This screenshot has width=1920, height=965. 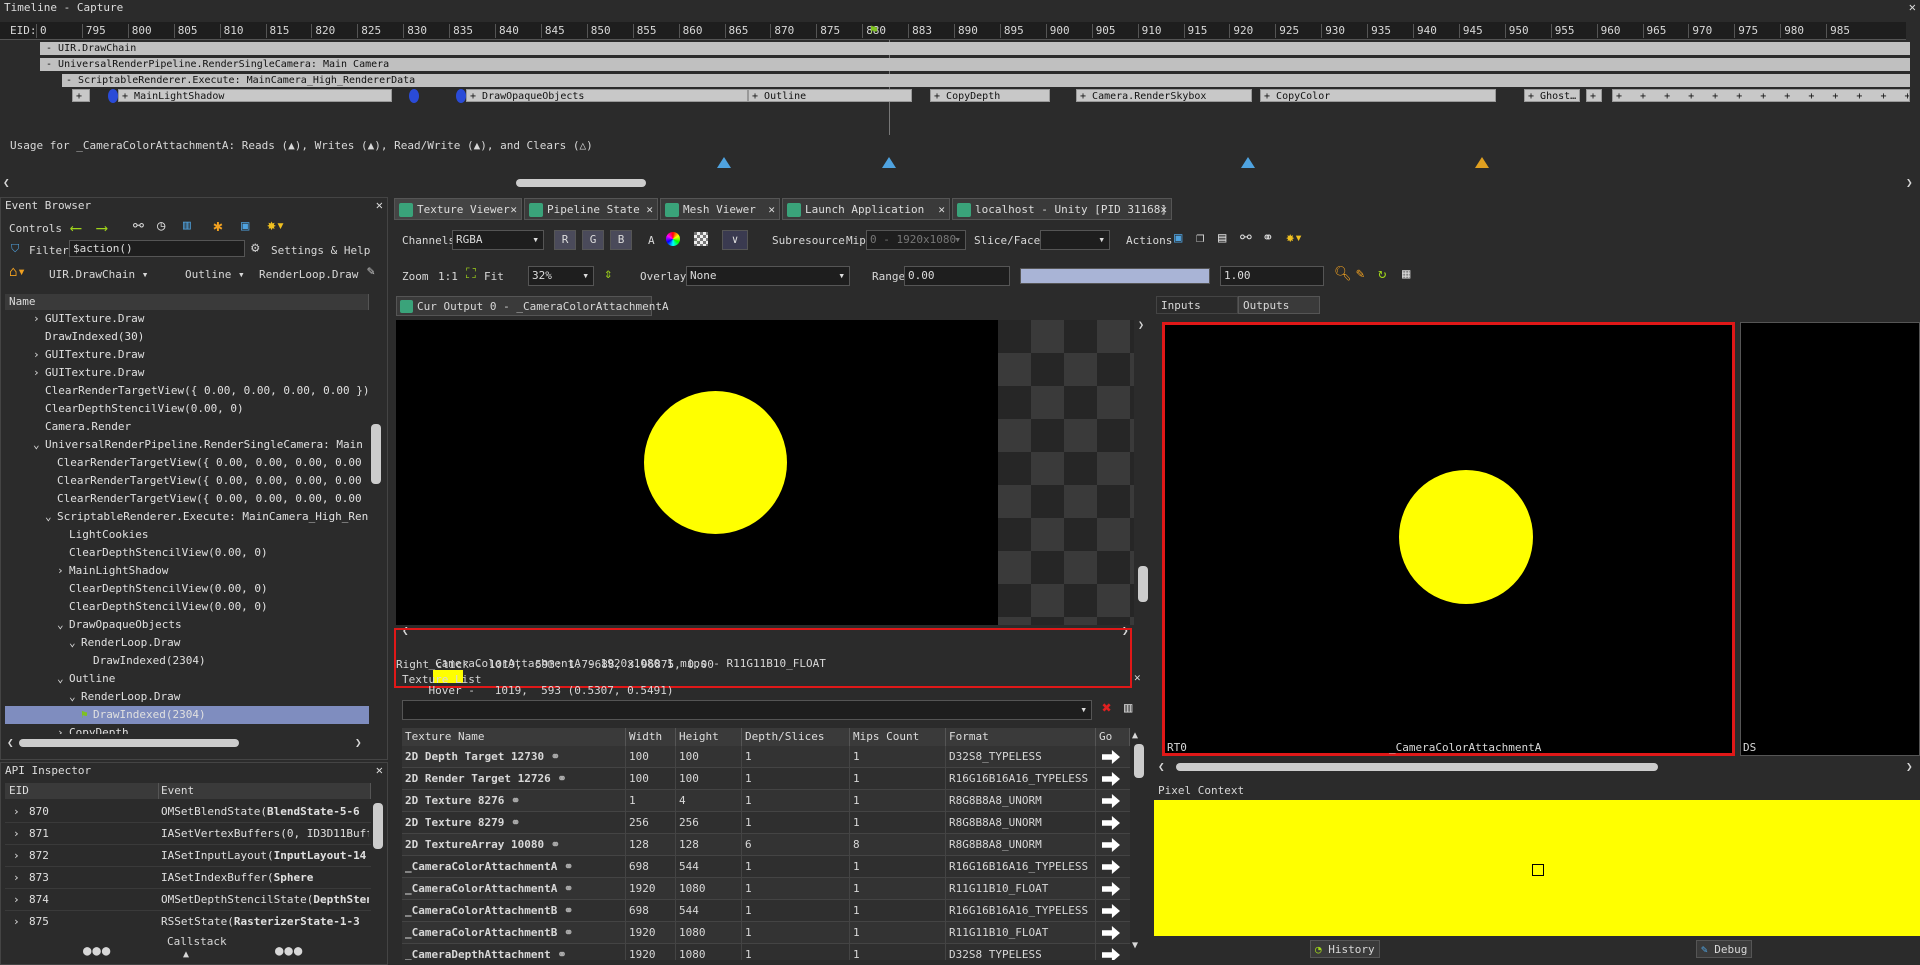 What do you see at coordinates (187, 571) in the screenshot?
I see `event-tree-item: › MainLightShadow` at bounding box center [187, 571].